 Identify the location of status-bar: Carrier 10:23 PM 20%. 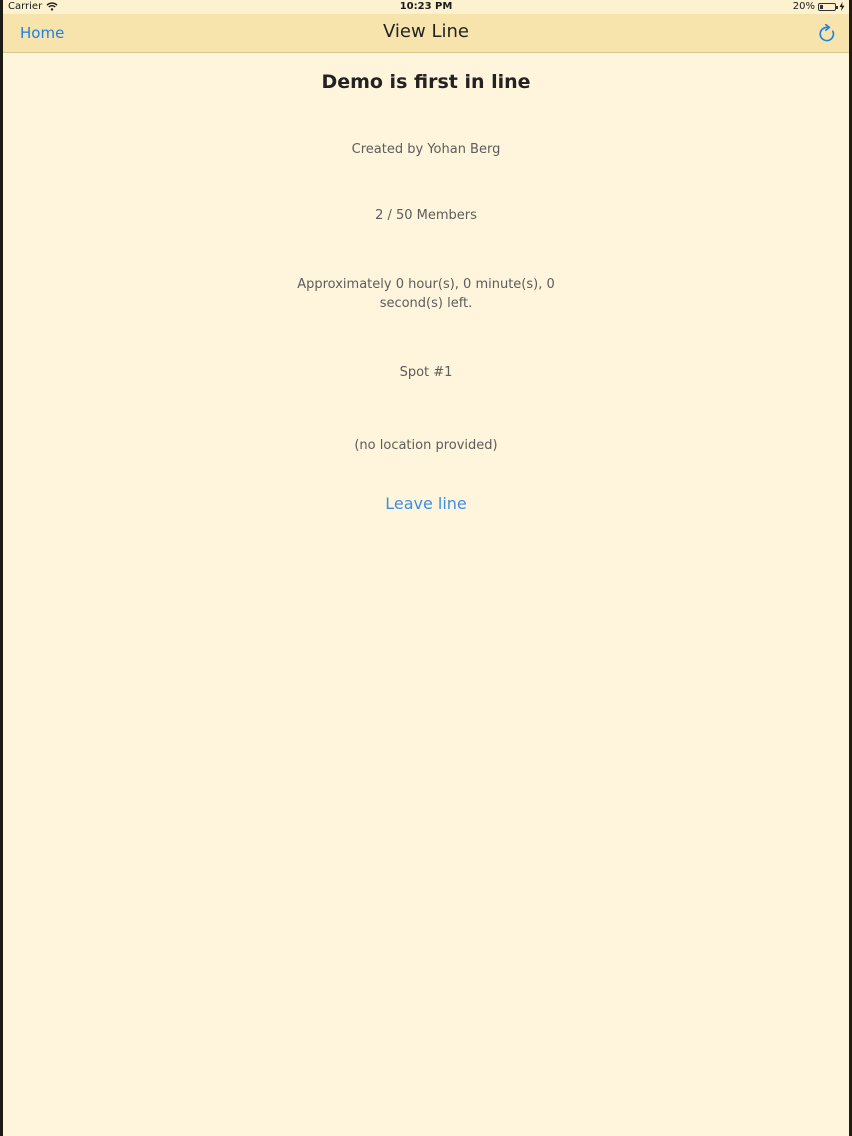
(426, 7).